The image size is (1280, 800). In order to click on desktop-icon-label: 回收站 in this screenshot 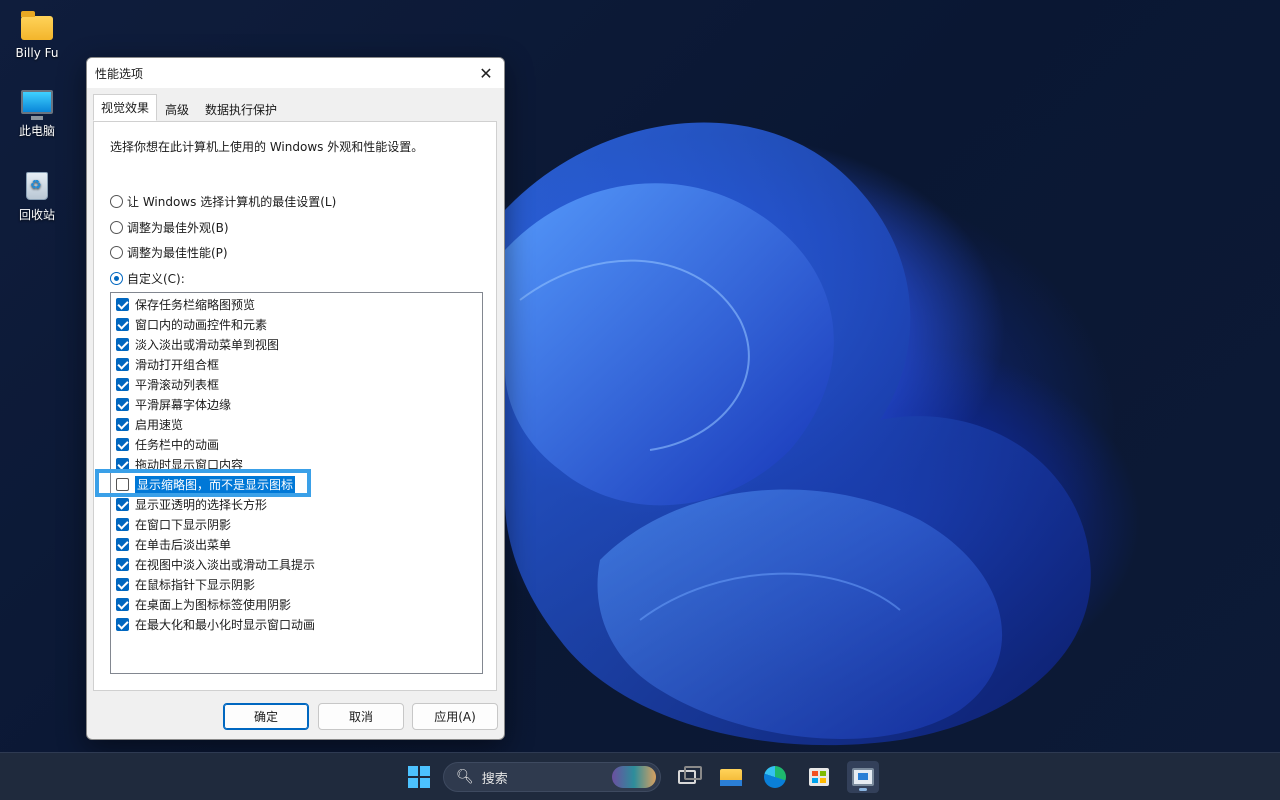, I will do `click(37, 214)`.